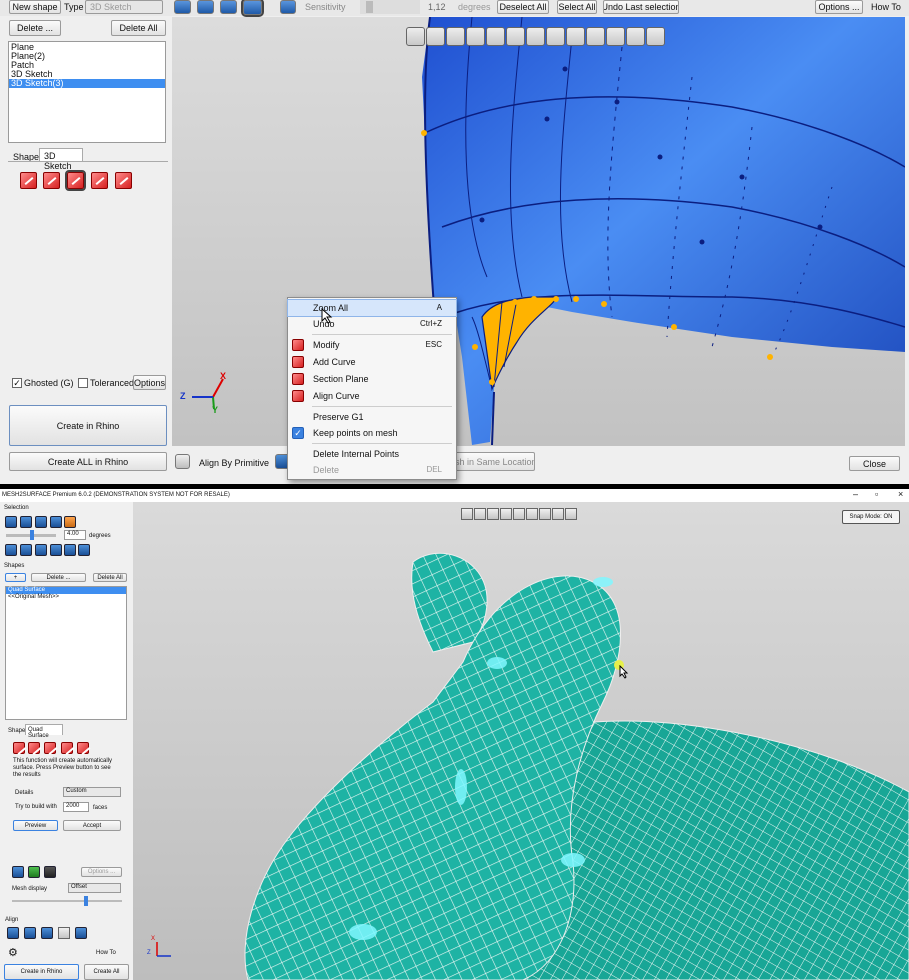 Image resolution: width=909 pixels, height=980 pixels. What do you see at coordinates (76, 807) in the screenshot?
I see `faces-input: 2000` at bounding box center [76, 807].